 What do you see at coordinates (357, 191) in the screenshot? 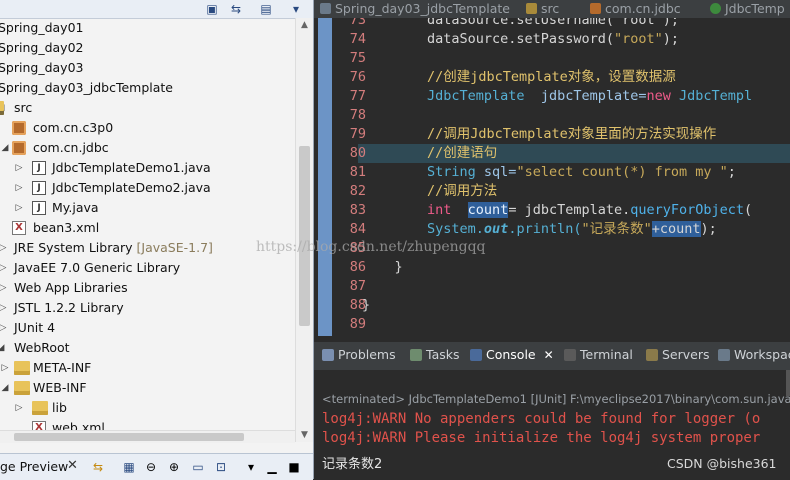
I see `line-number: 82` at bounding box center [357, 191].